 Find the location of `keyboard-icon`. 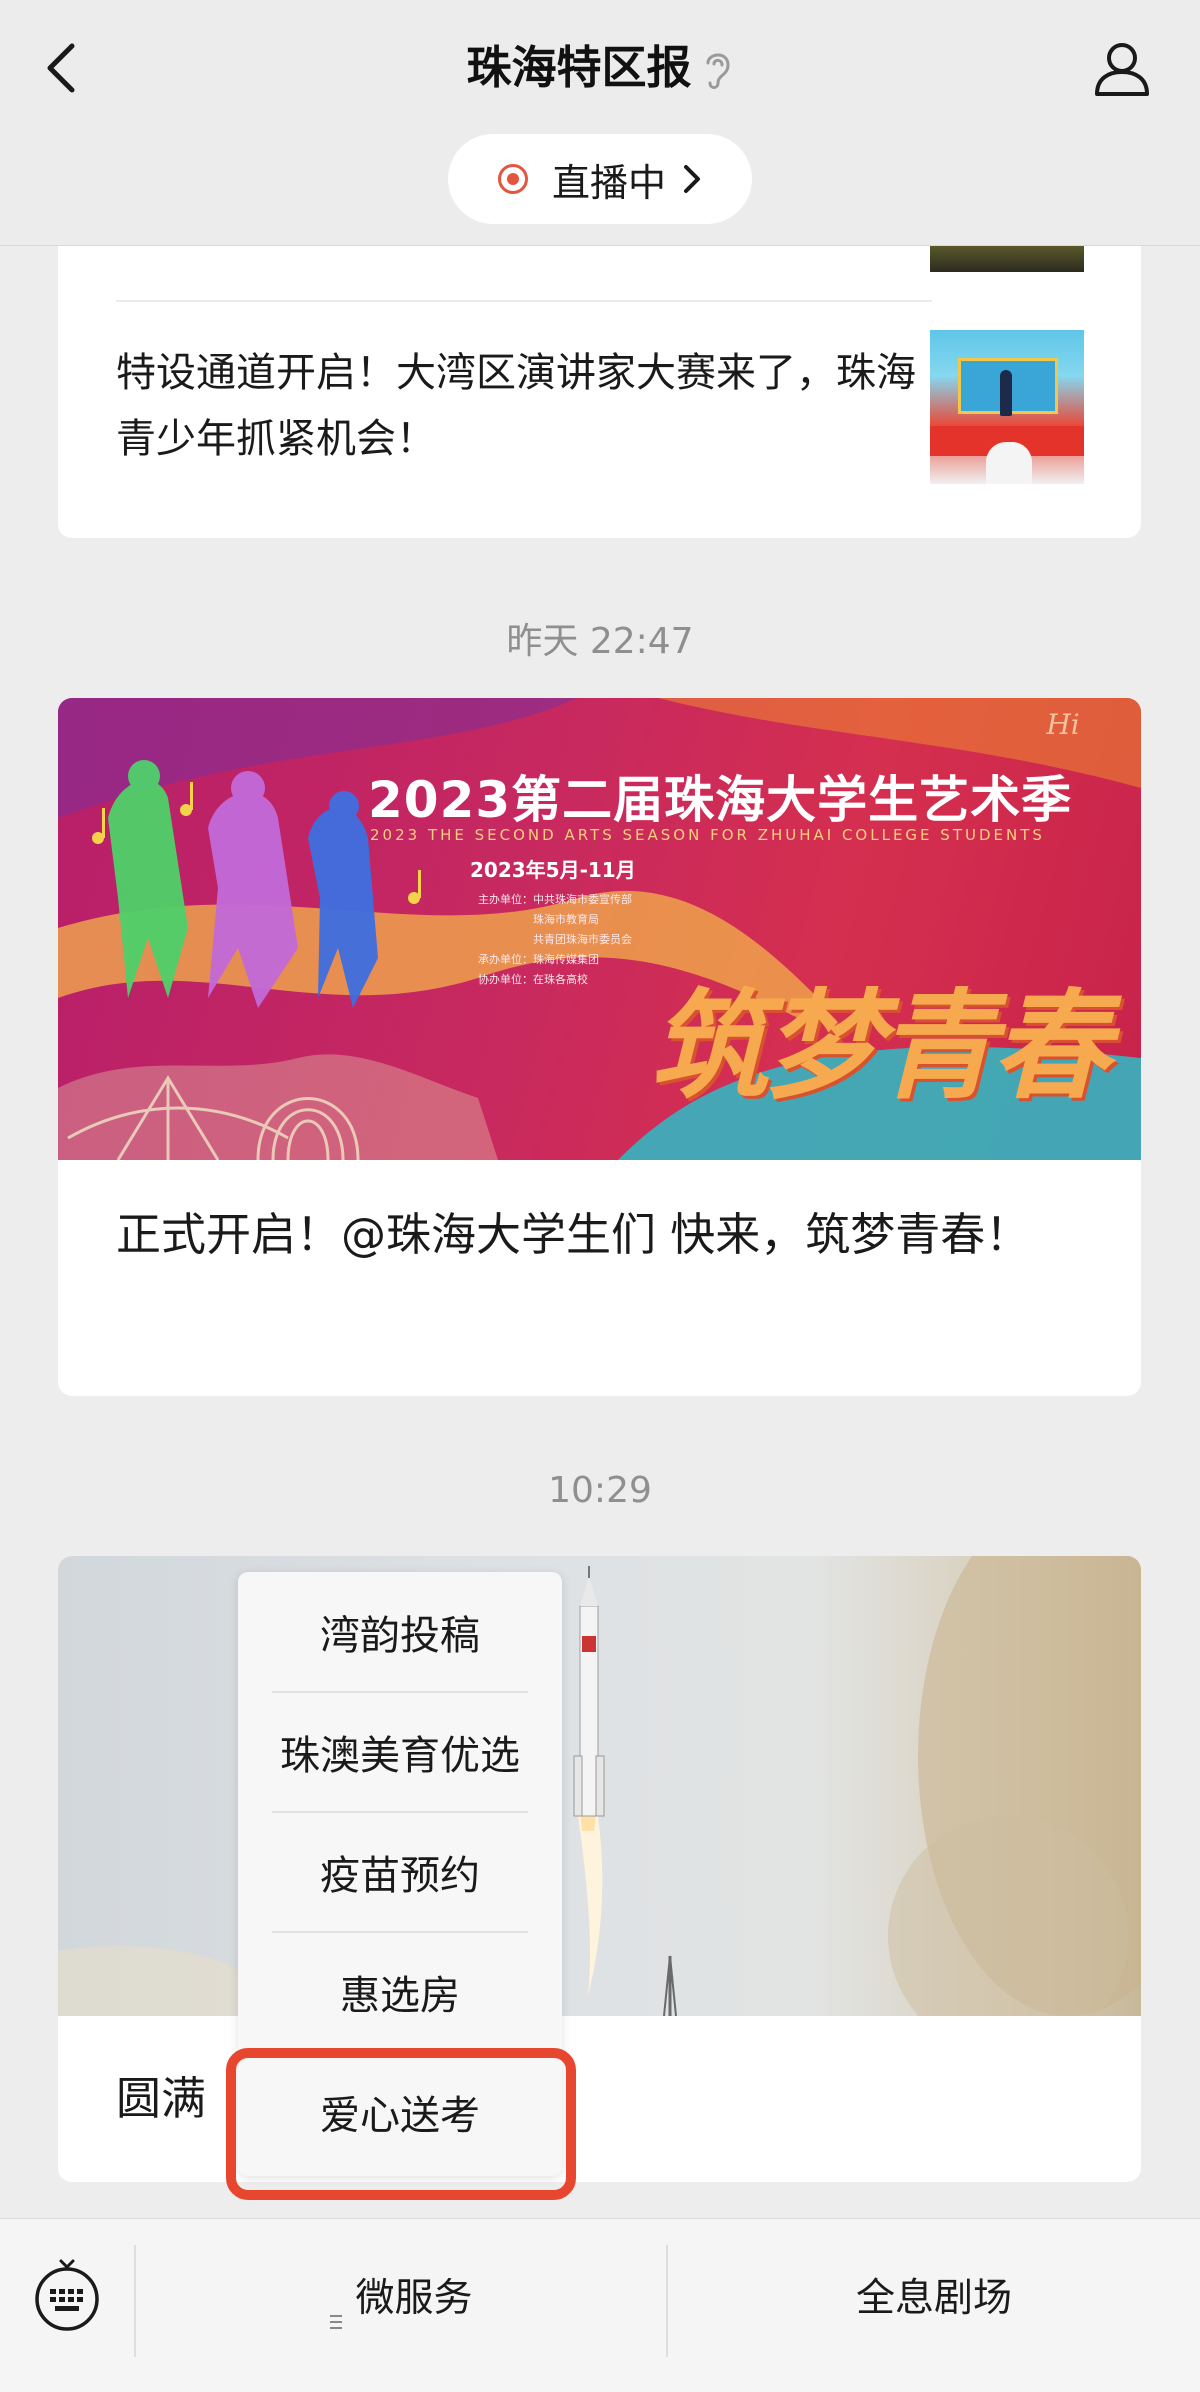

keyboard-icon is located at coordinates (67, 2294).